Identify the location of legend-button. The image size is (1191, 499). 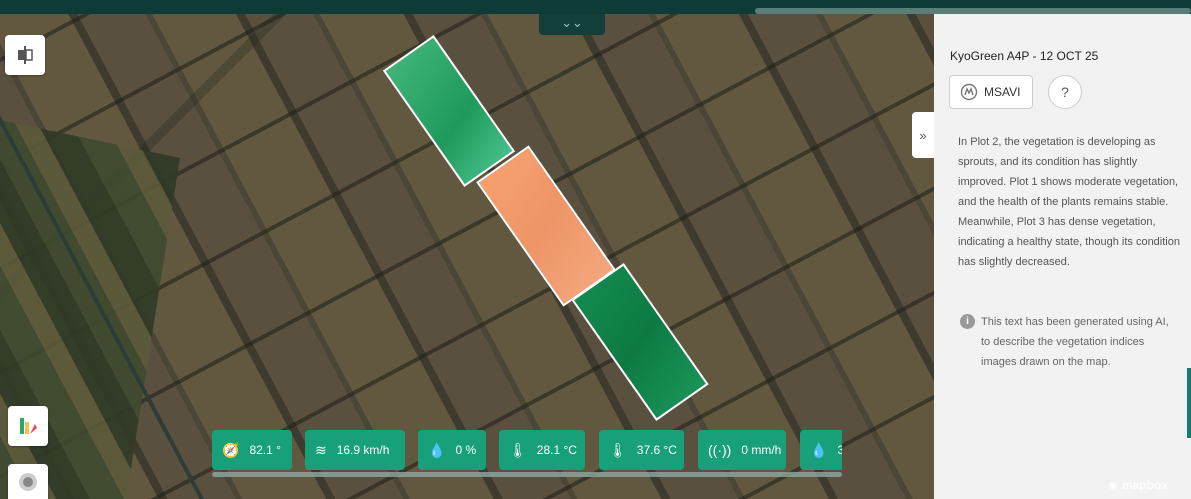
(28, 426).